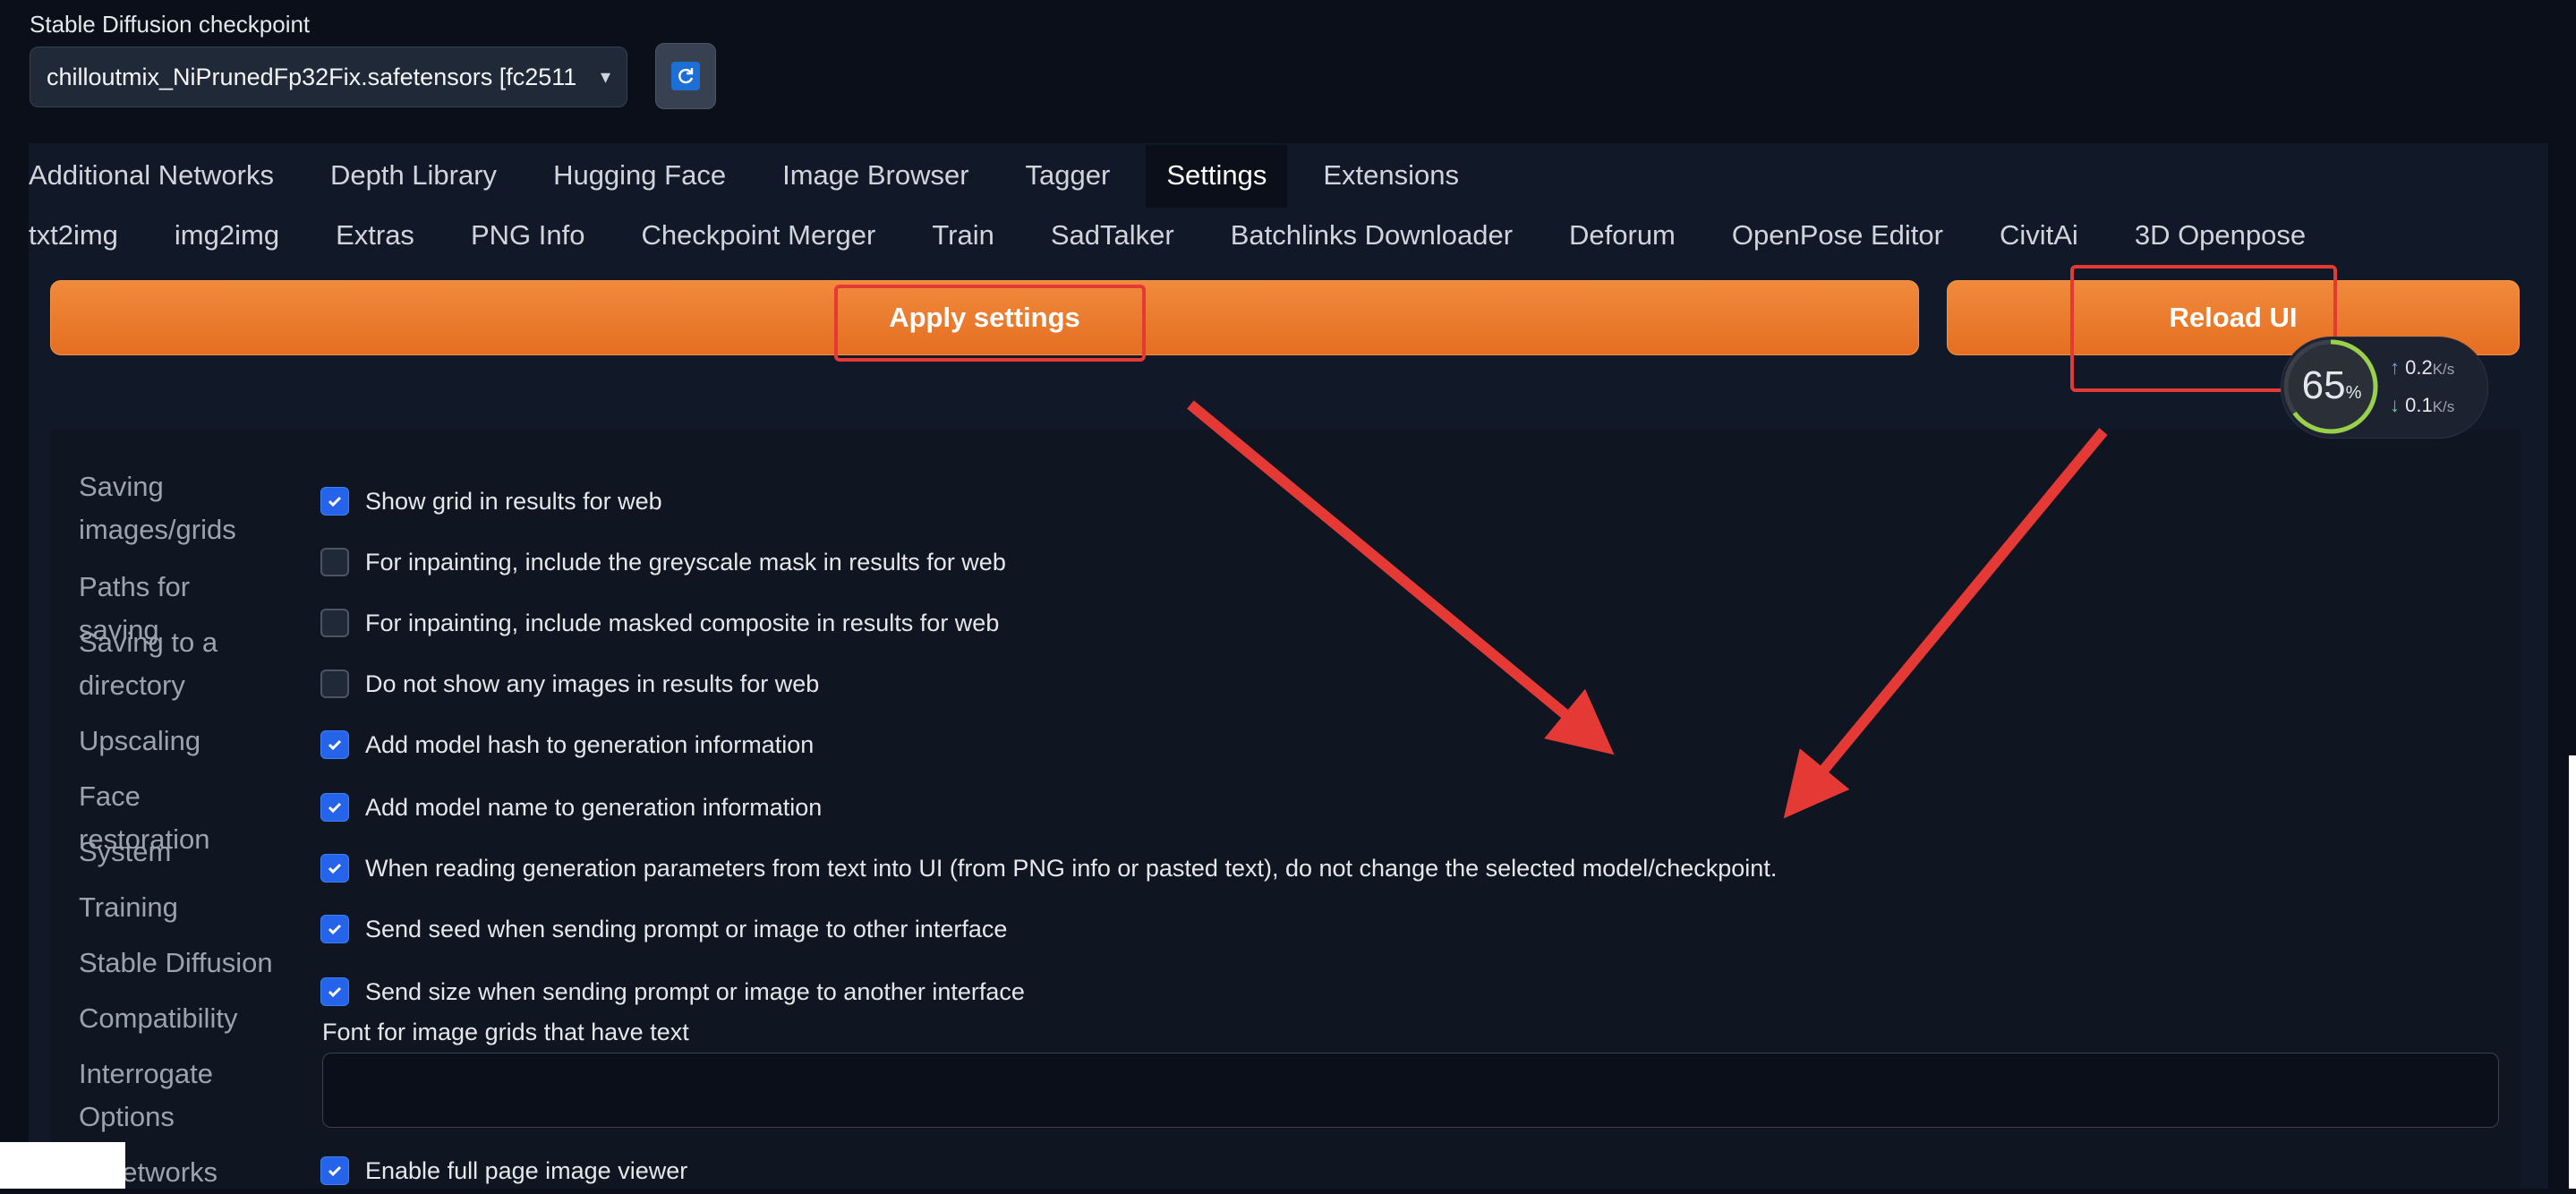  What do you see at coordinates (2419, 368) in the screenshot?
I see `upload-speed: 0.2` at bounding box center [2419, 368].